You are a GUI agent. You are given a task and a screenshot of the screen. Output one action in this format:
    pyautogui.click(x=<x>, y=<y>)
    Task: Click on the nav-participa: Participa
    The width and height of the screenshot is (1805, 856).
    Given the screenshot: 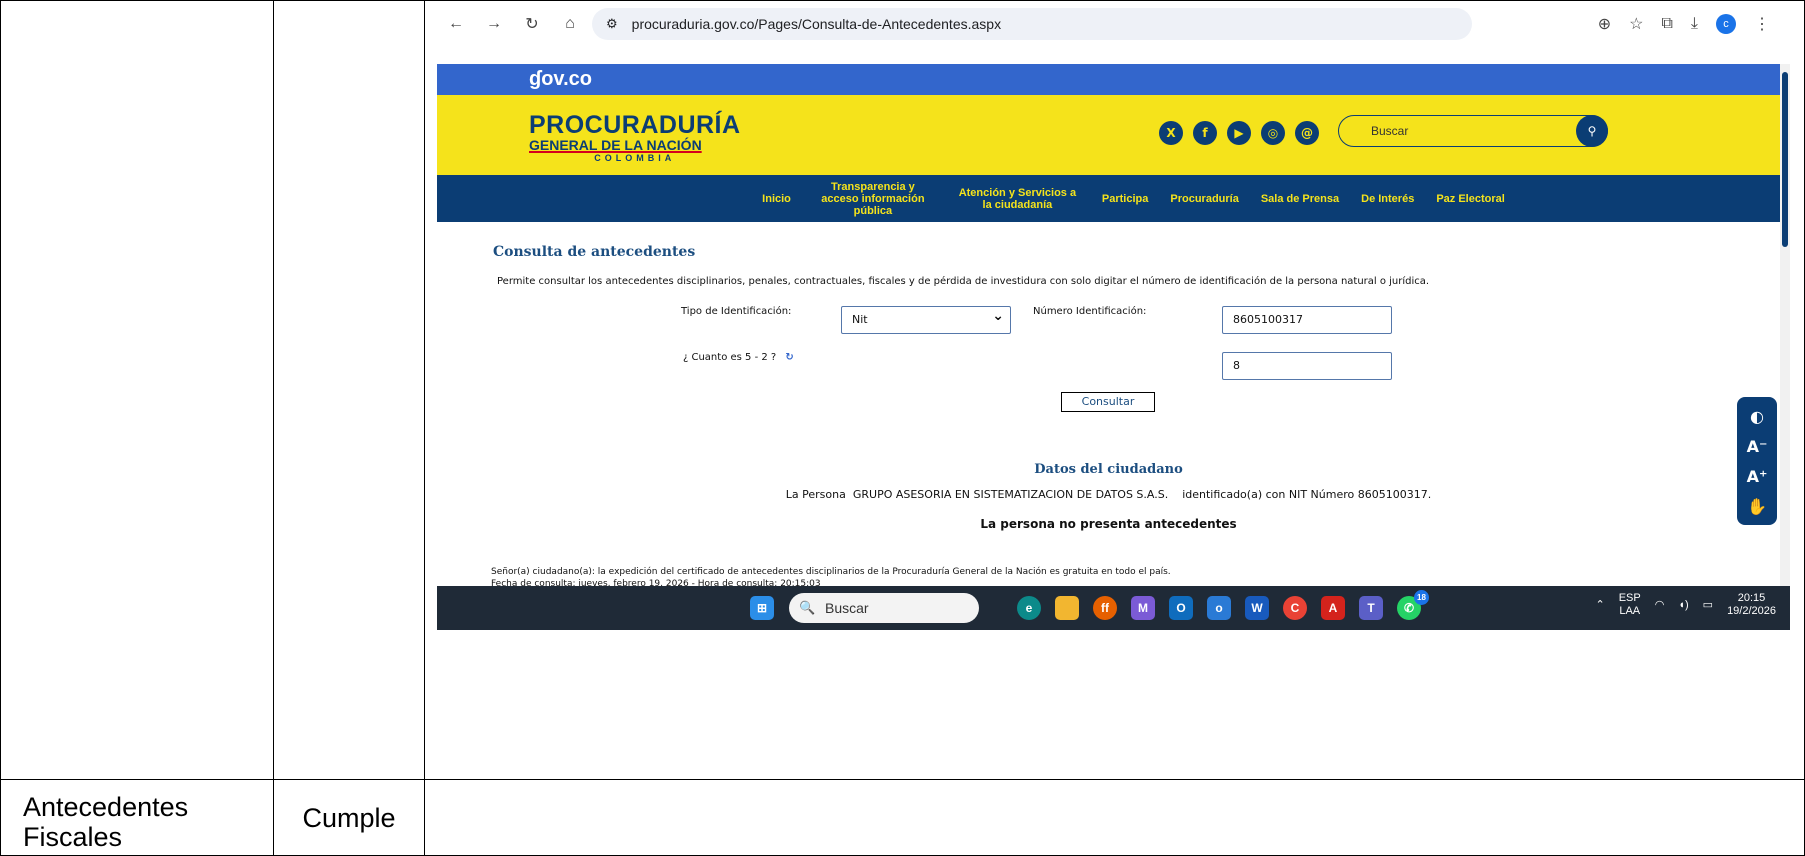 What is the action you would take?
    pyautogui.click(x=1125, y=199)
    